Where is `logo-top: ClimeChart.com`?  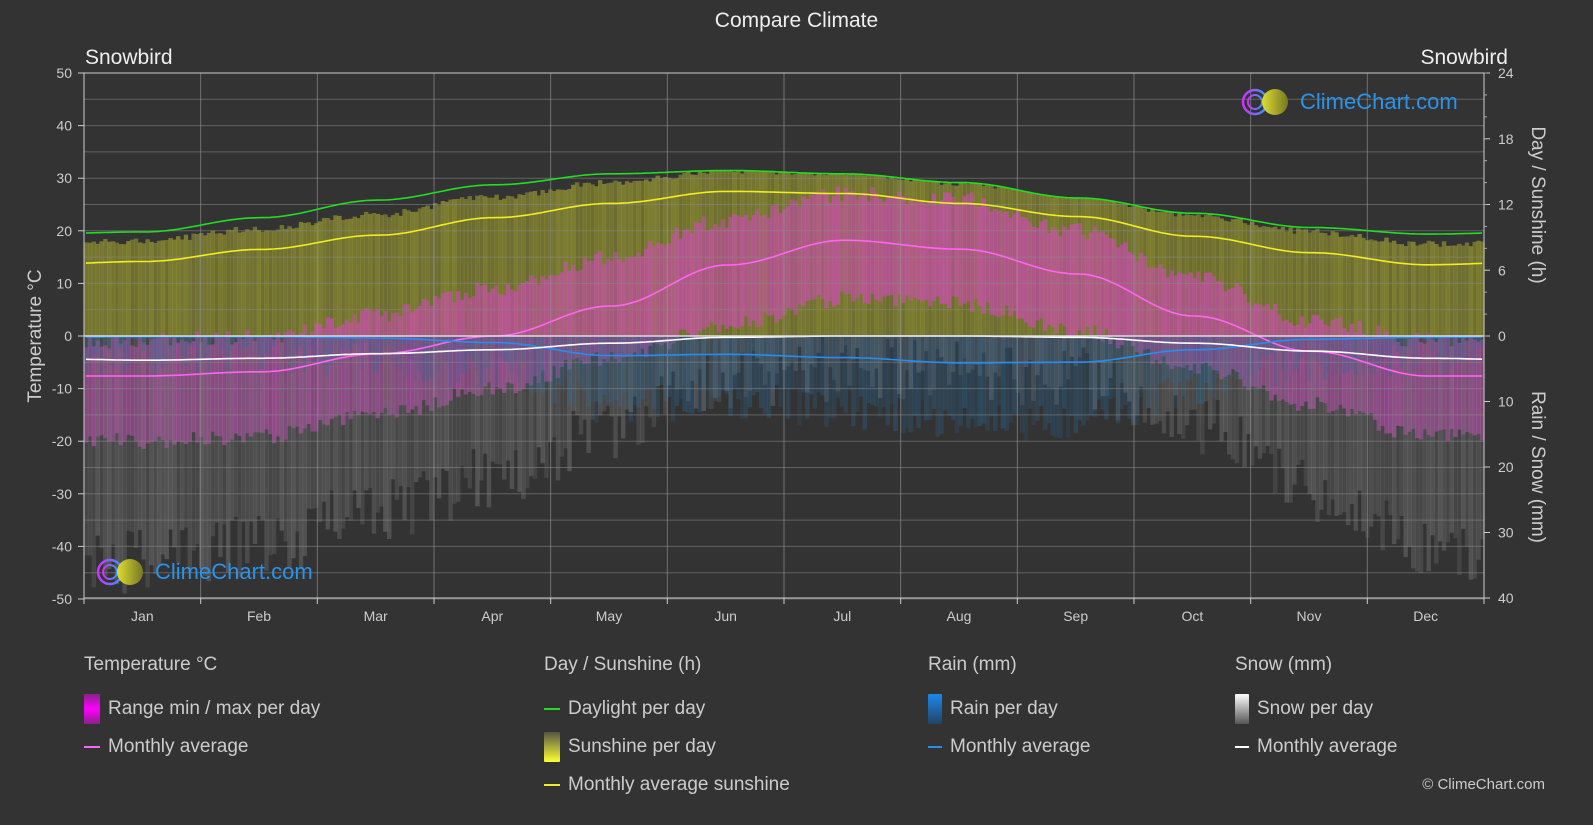 logo-top: ClimeChart.com is located at coordinates (1349, 102).